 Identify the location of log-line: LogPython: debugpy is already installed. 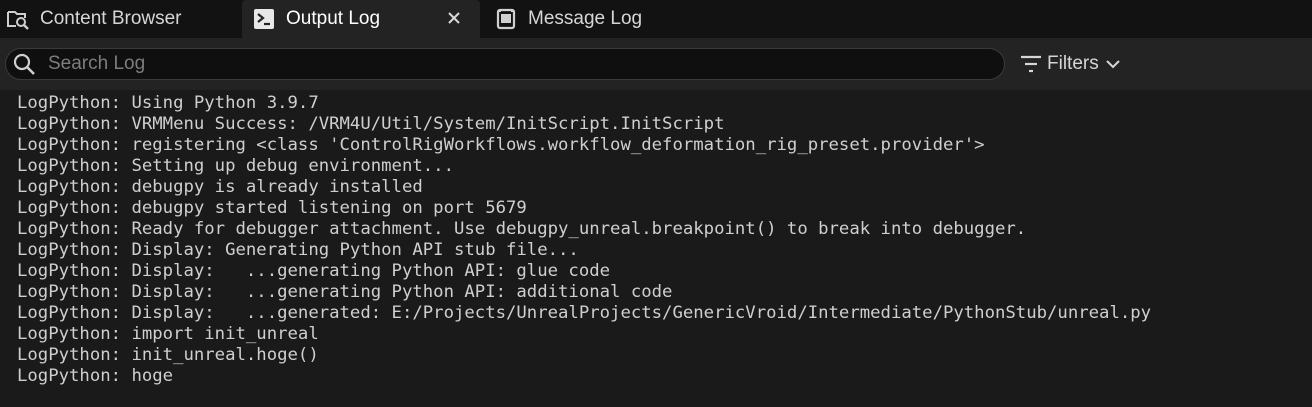
(220, 187).